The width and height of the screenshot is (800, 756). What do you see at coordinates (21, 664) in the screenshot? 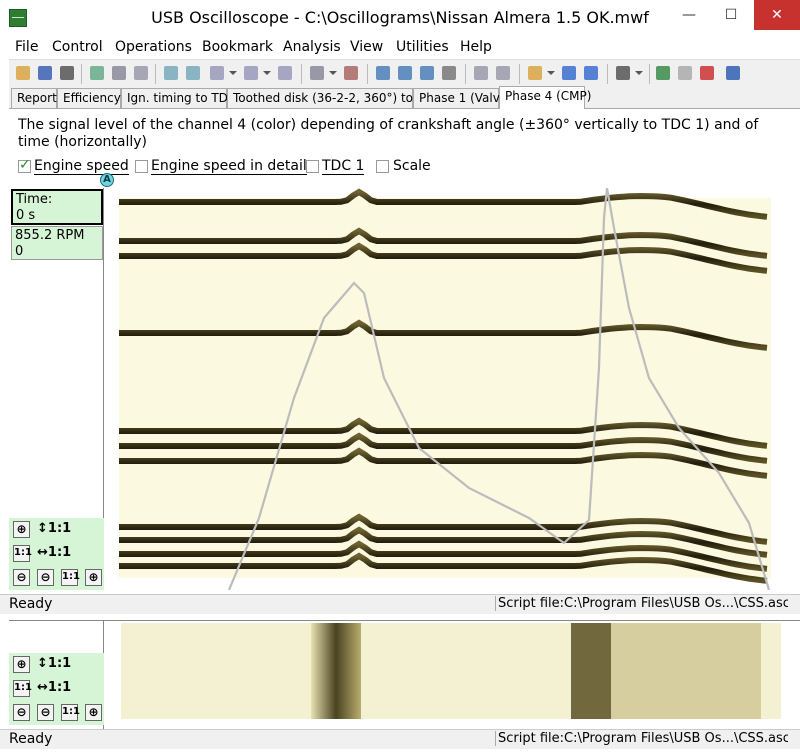
I see `bg-zoom-in-vertical-button: ⊕` at bounding box center [21, 664].